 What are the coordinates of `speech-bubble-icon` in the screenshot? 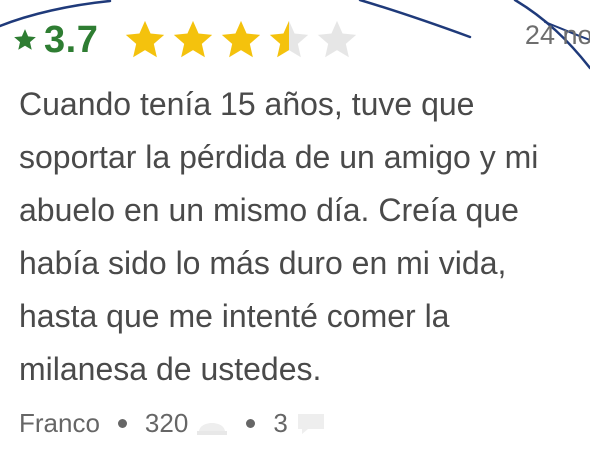 It's located at (312, 424).